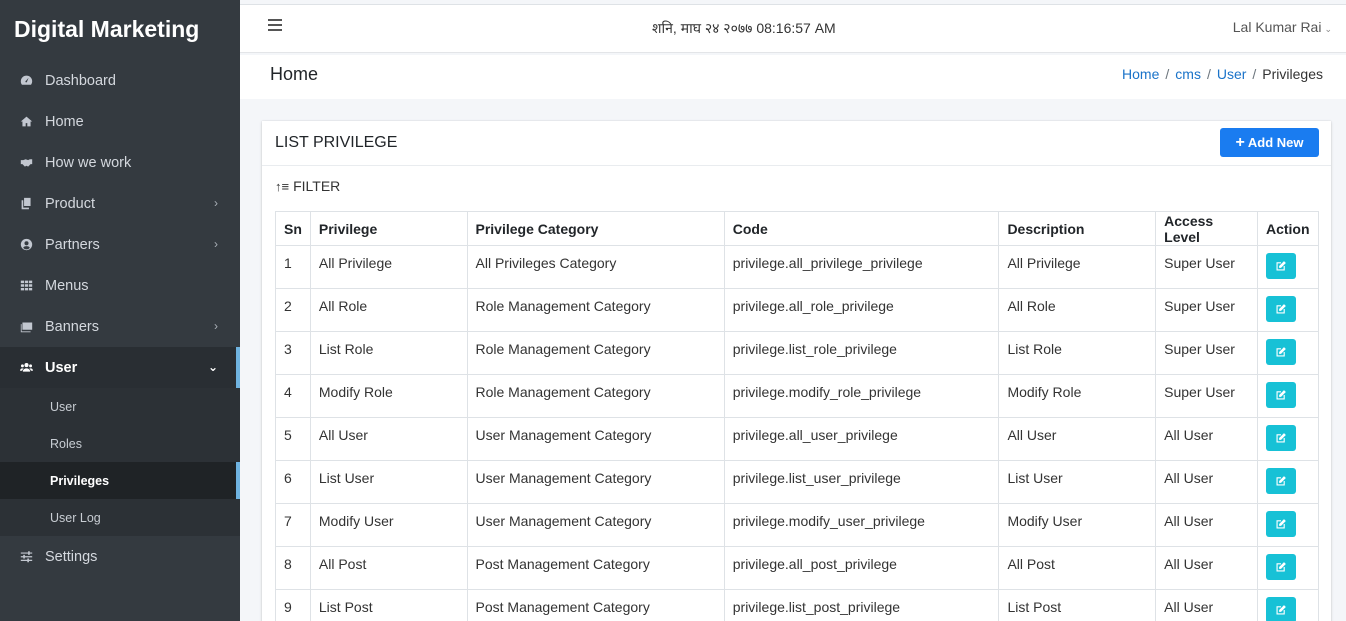 The image size is (1346, 621). I want to click on plus-icon: +, so click(1240, 142).